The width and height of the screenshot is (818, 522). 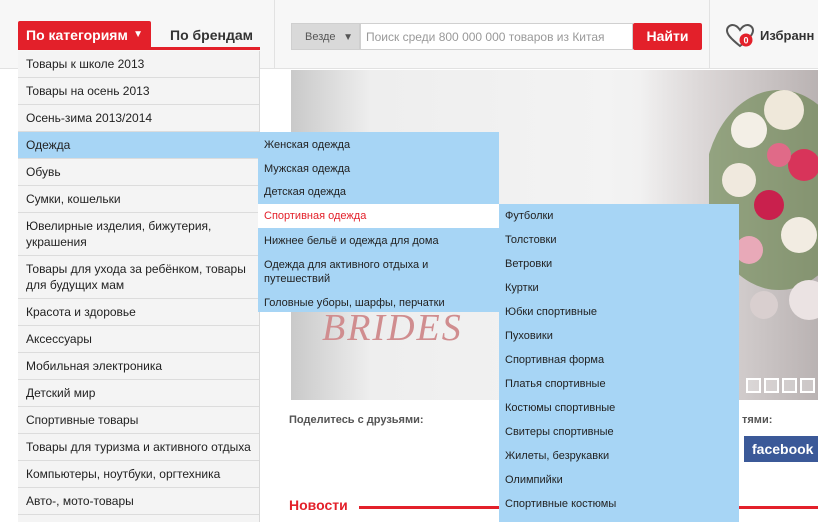 What do you see at coordinates (620, 384) in the screenshot?
I see `submenu-item: Платья спортивные` at bounding box center [620, 384].